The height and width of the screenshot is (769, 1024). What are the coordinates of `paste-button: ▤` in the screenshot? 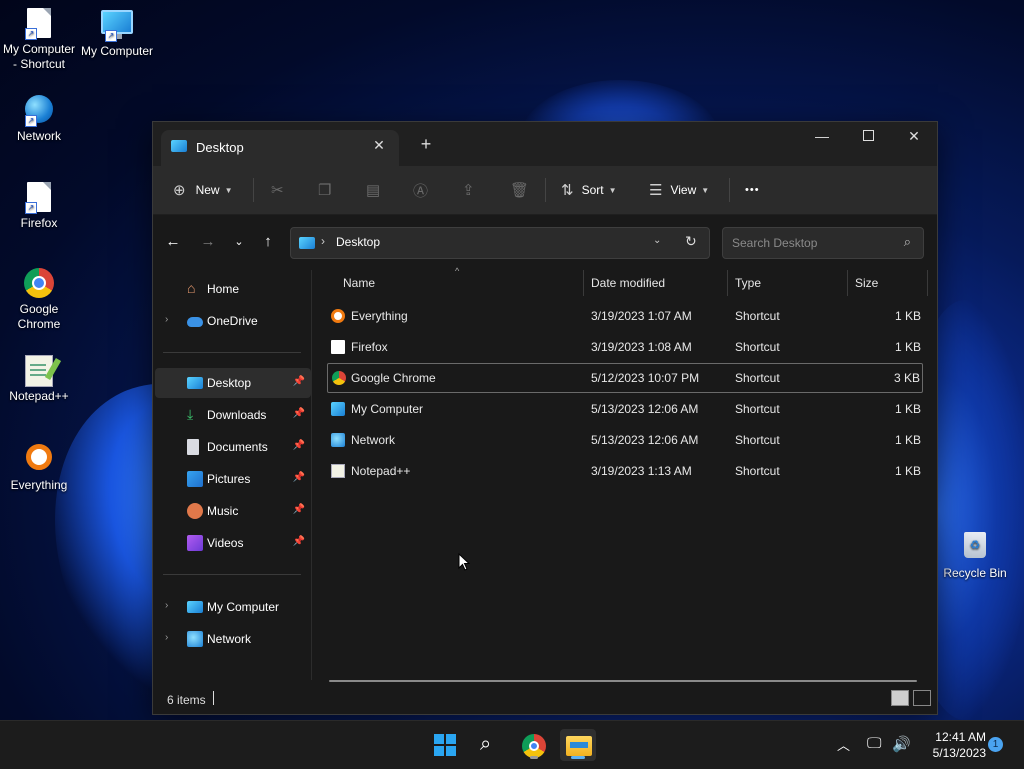 It's located at (373, 190).